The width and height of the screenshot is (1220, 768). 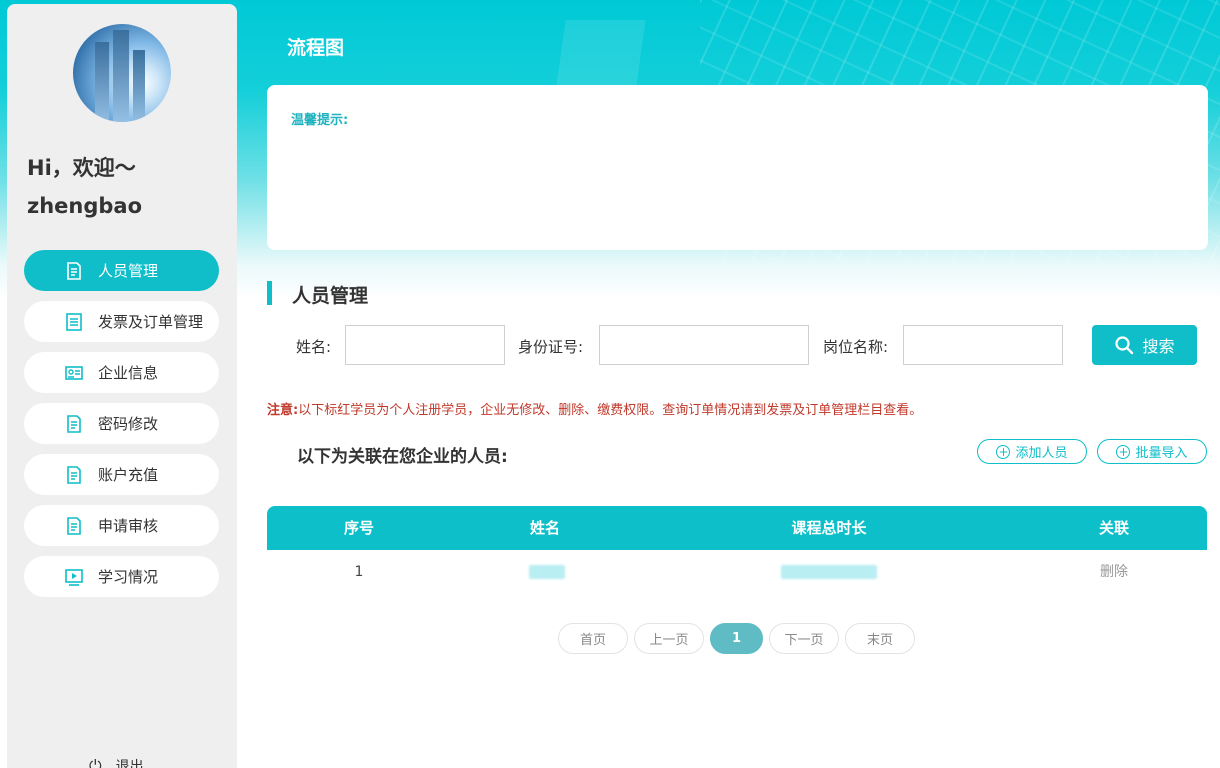 What do you see at coordinates (1161, 453) in the screenshot?
I see `batch-import-label: 批量导入` at bounding box center [1161, 453].